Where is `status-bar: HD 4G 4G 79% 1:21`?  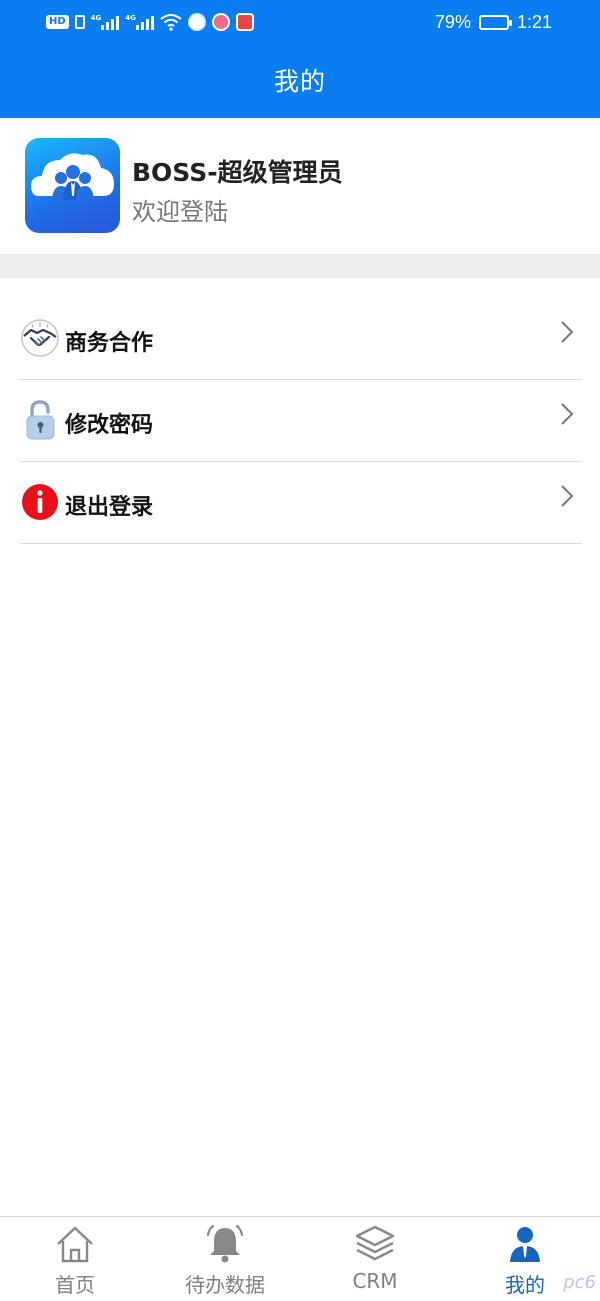 status-bar: HD 4G 4G 79% 1:21 is located at coordinates (300, 22).